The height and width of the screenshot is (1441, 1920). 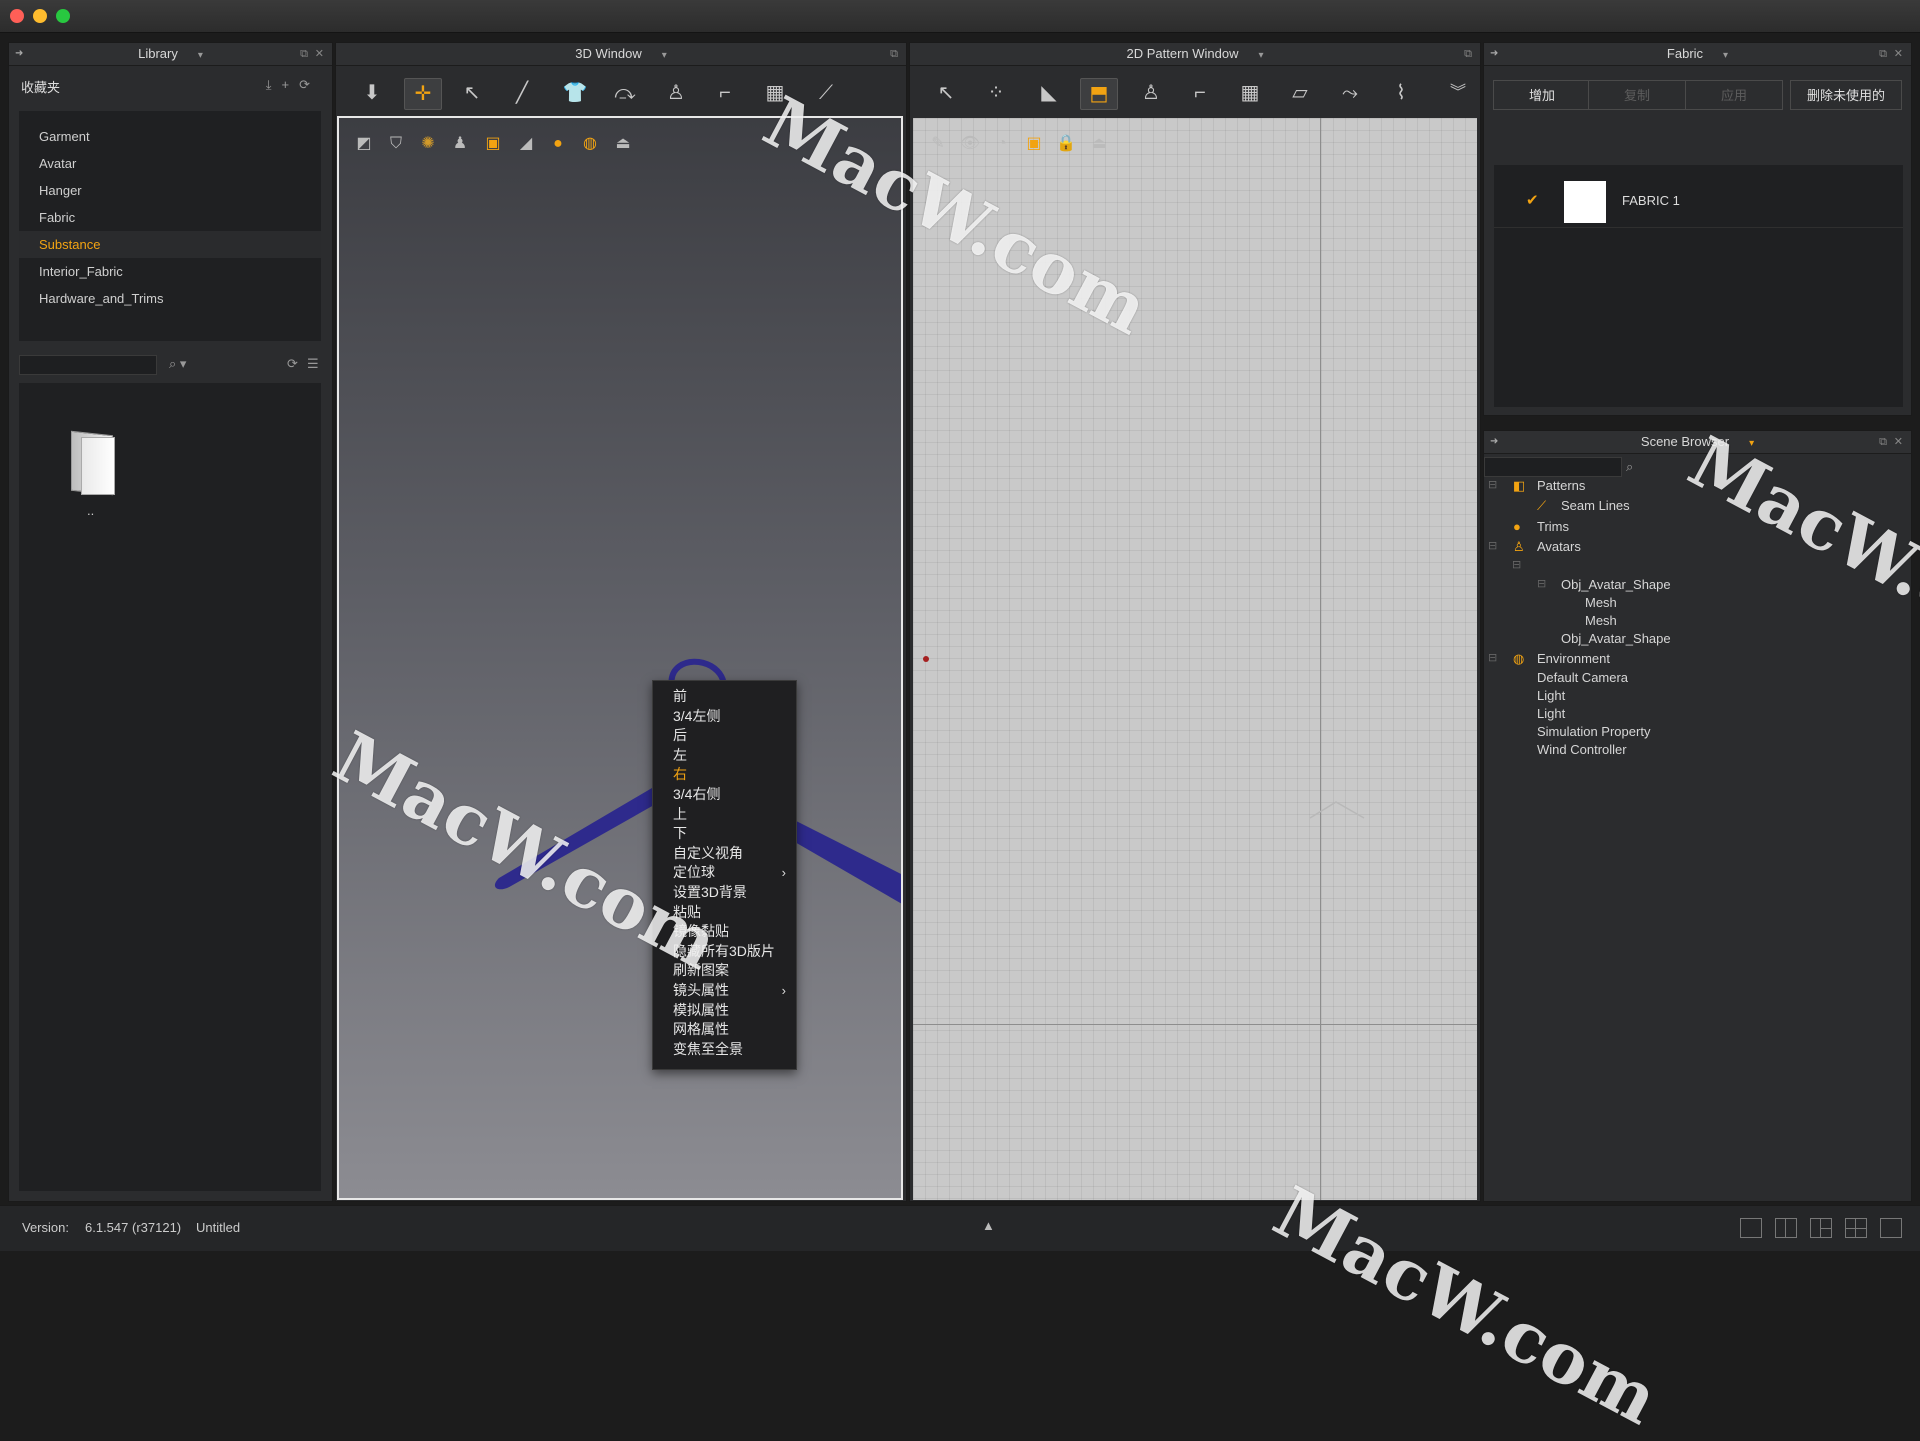 I want to click on scene-search-input, so click(x=1553, y=467).